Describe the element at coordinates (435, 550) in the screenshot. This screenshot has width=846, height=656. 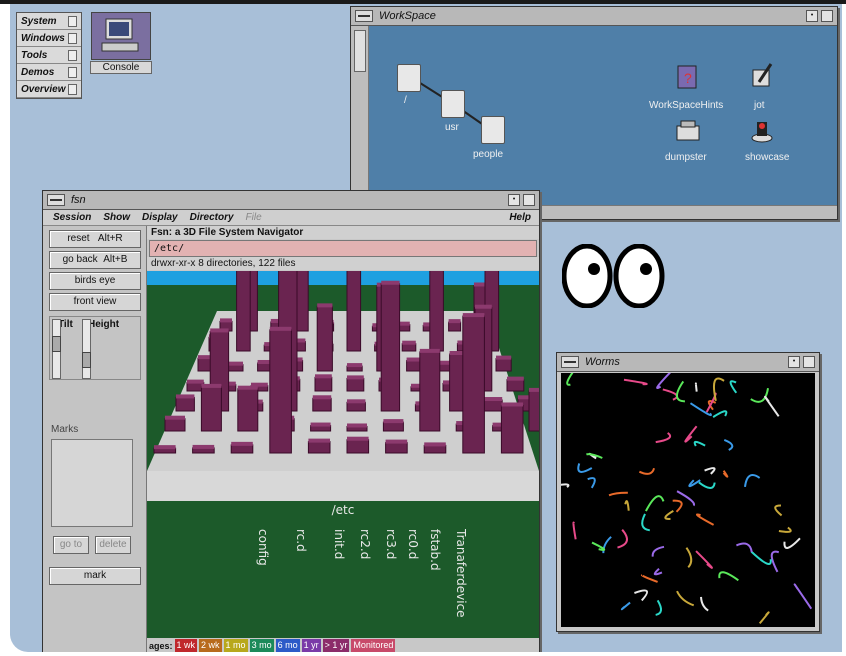
I see `subdirectory-label: fstab.d` at that location.